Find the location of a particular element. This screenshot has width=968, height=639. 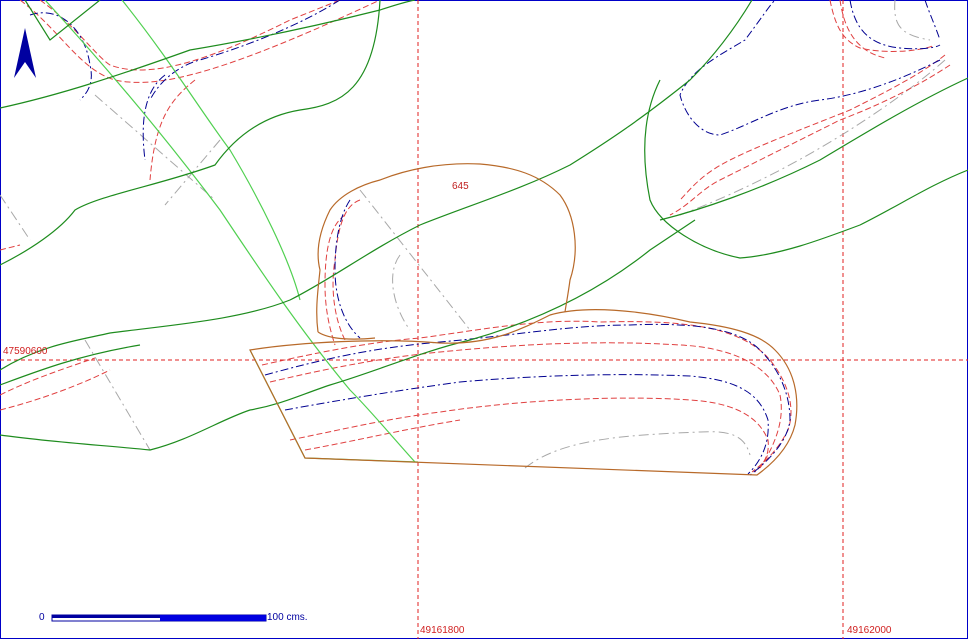

easting-label-1: 49161800 is located at coordinates (442, 630).